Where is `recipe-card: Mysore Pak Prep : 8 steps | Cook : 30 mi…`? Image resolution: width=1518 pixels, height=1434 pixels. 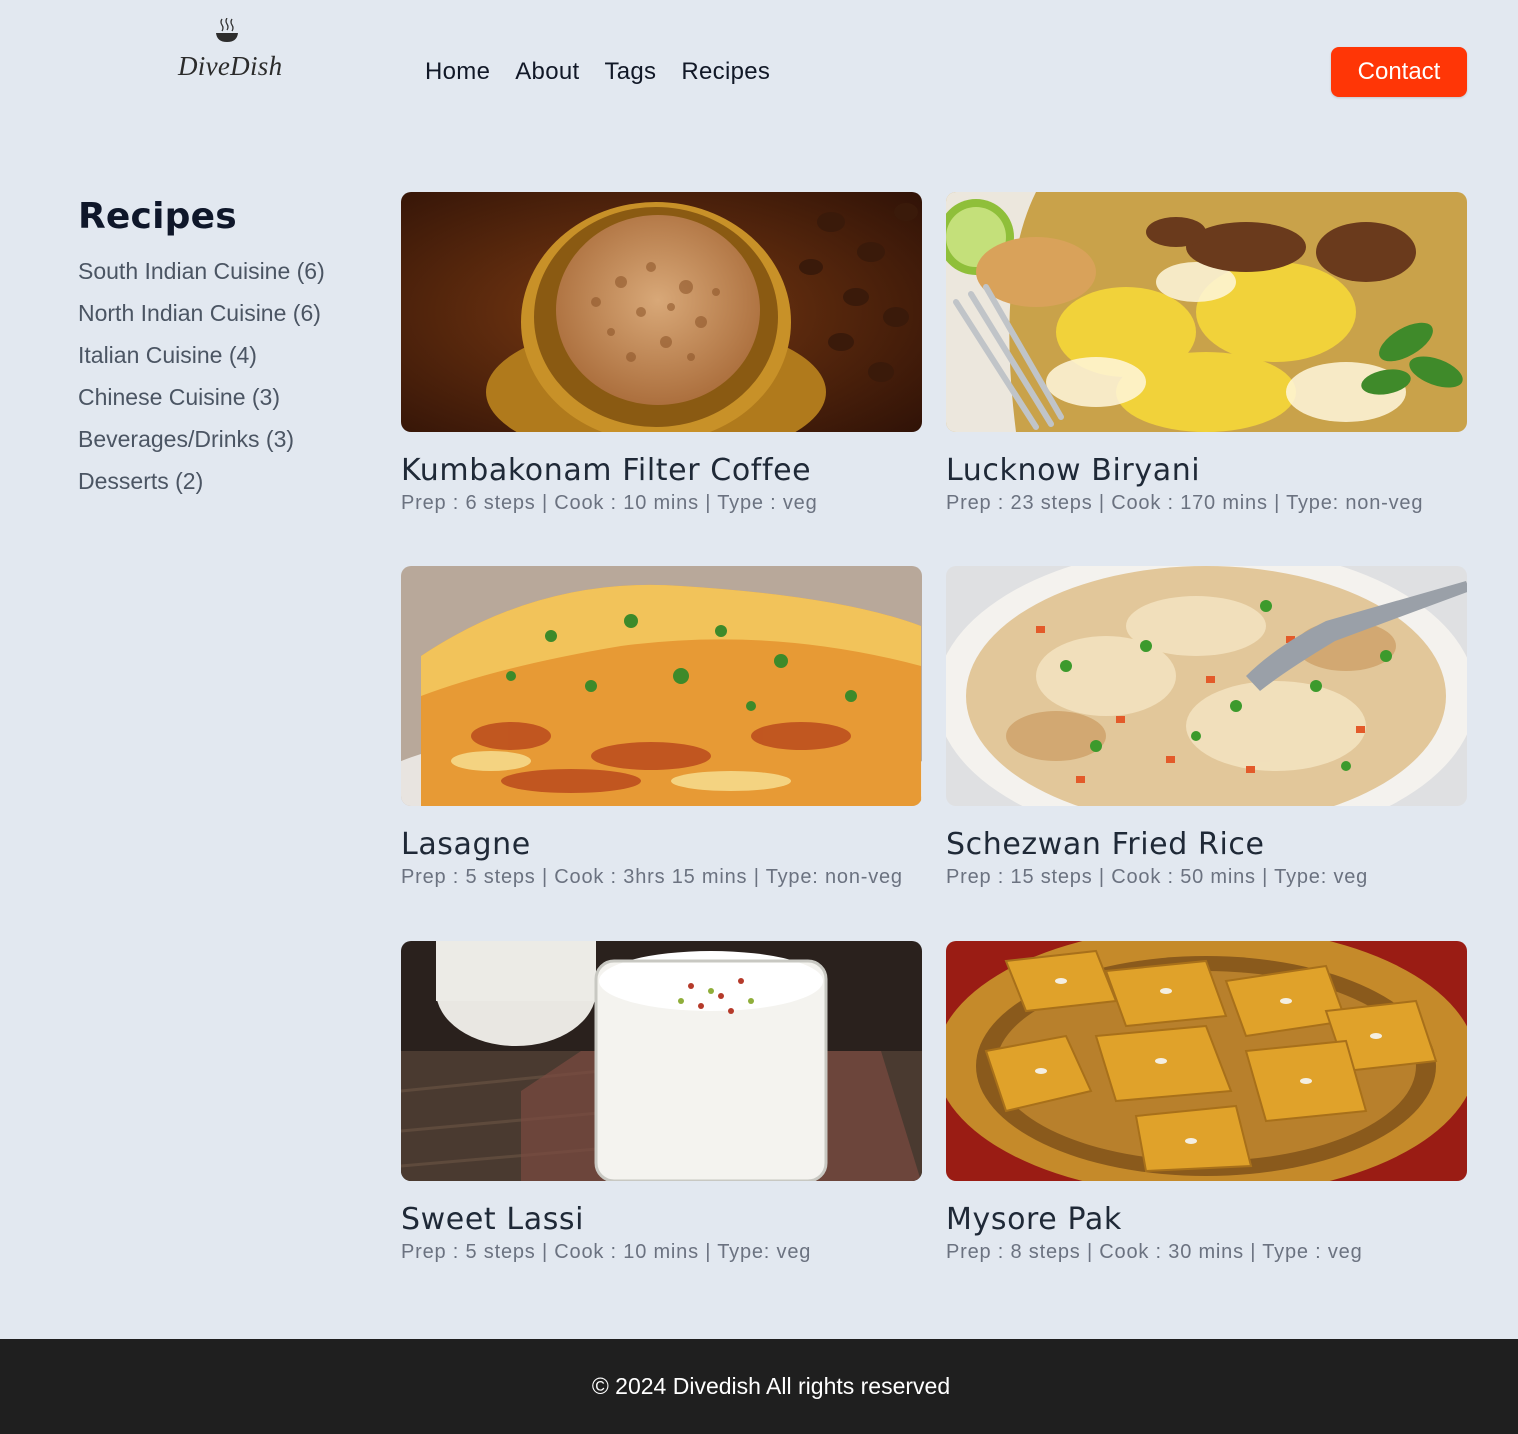 recipe-card: Mysore Pak Prep : 8 steps | Cook : 30 mi… is located at coordinates (1206, 1103).